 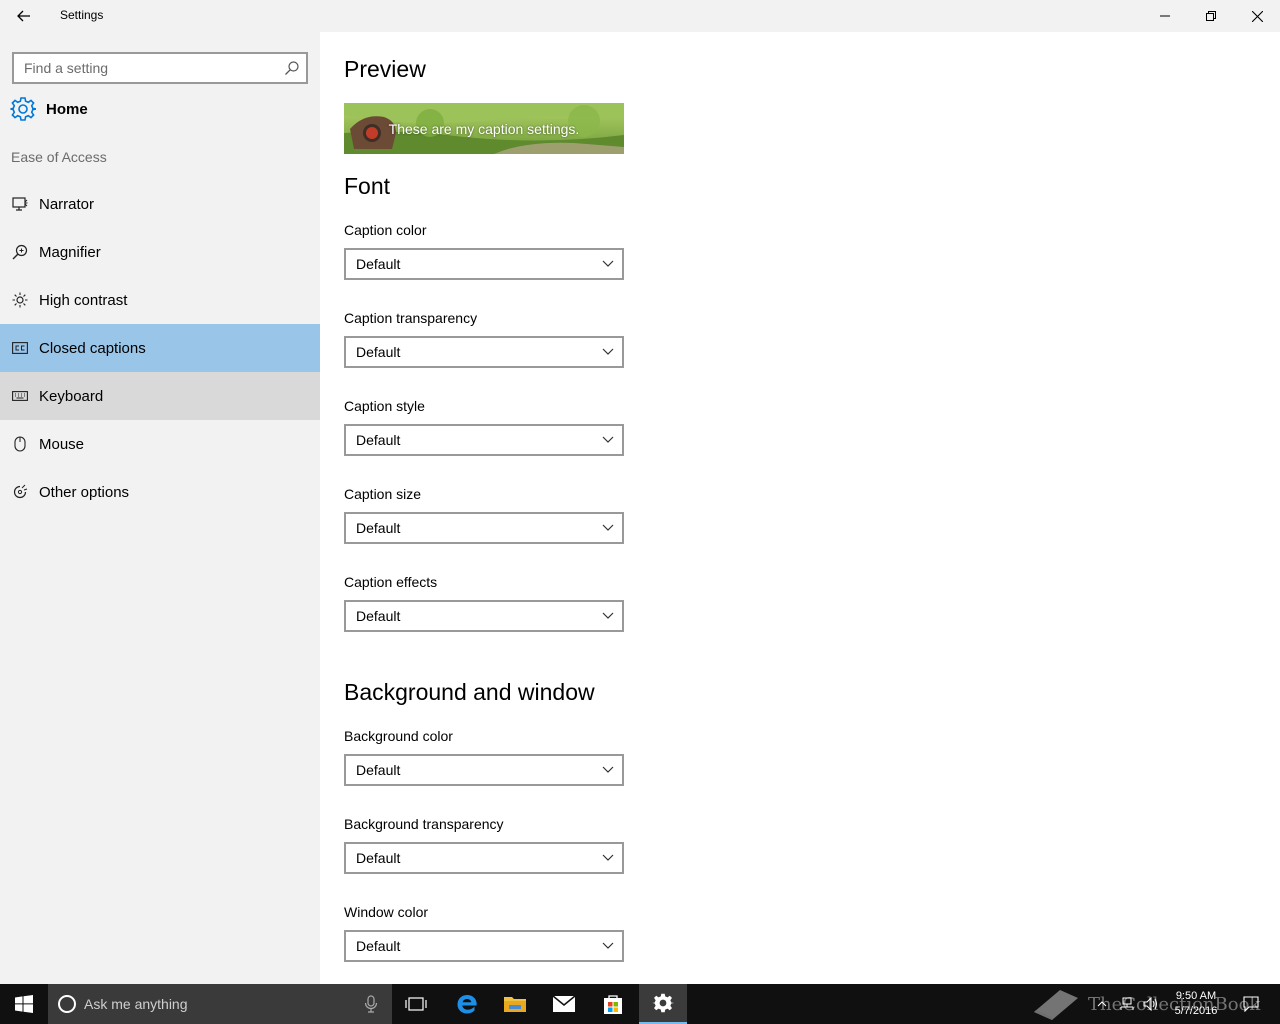 I want to click on sidebar-item-label: High contrast, so click(x=83, y=300).